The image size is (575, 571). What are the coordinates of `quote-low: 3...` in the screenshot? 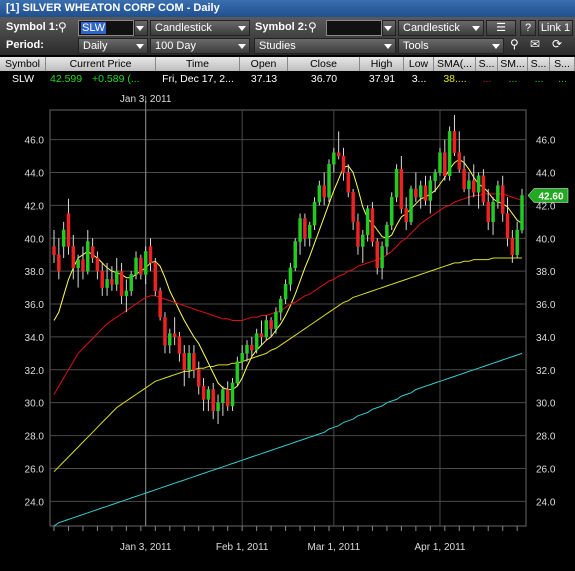 It's located at (419, 79).